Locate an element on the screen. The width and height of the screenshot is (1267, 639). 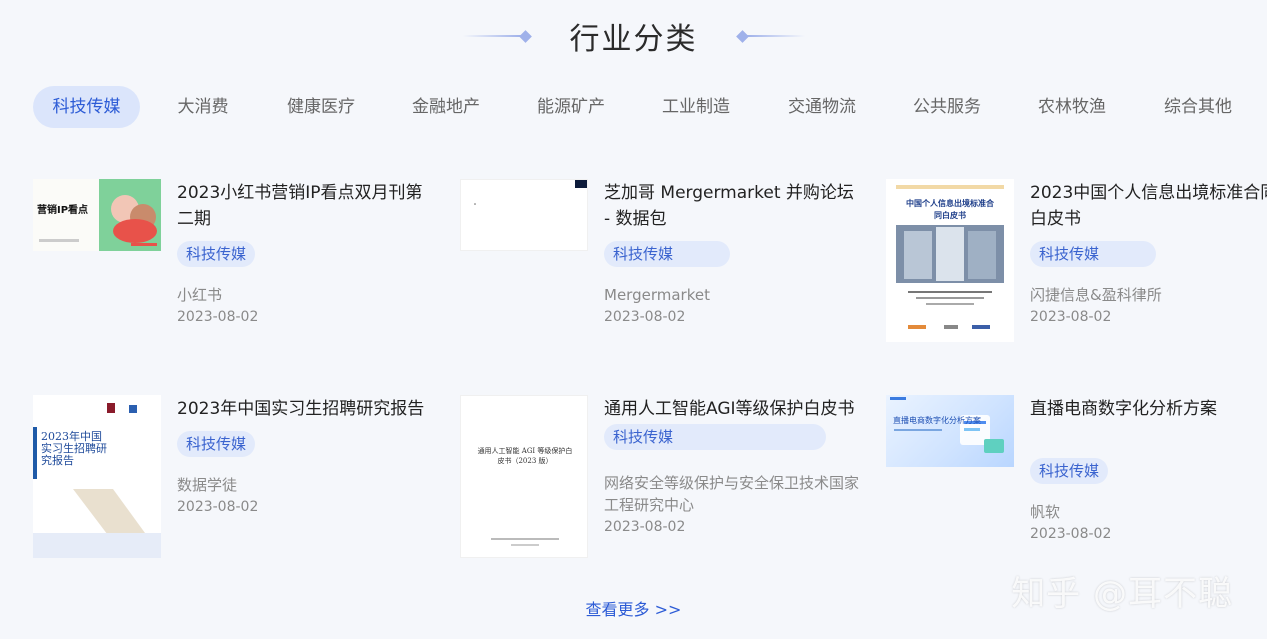
report-cover: 中国个人信息出境标准合同白皮书 is located at coordinates (950, 260).